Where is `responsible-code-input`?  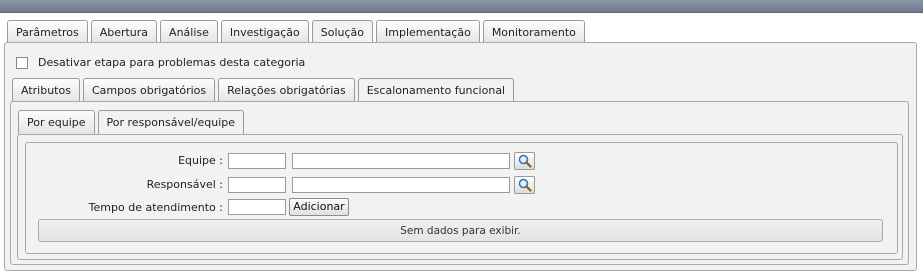
responsible-code-input is located at coordinates (257, 185).